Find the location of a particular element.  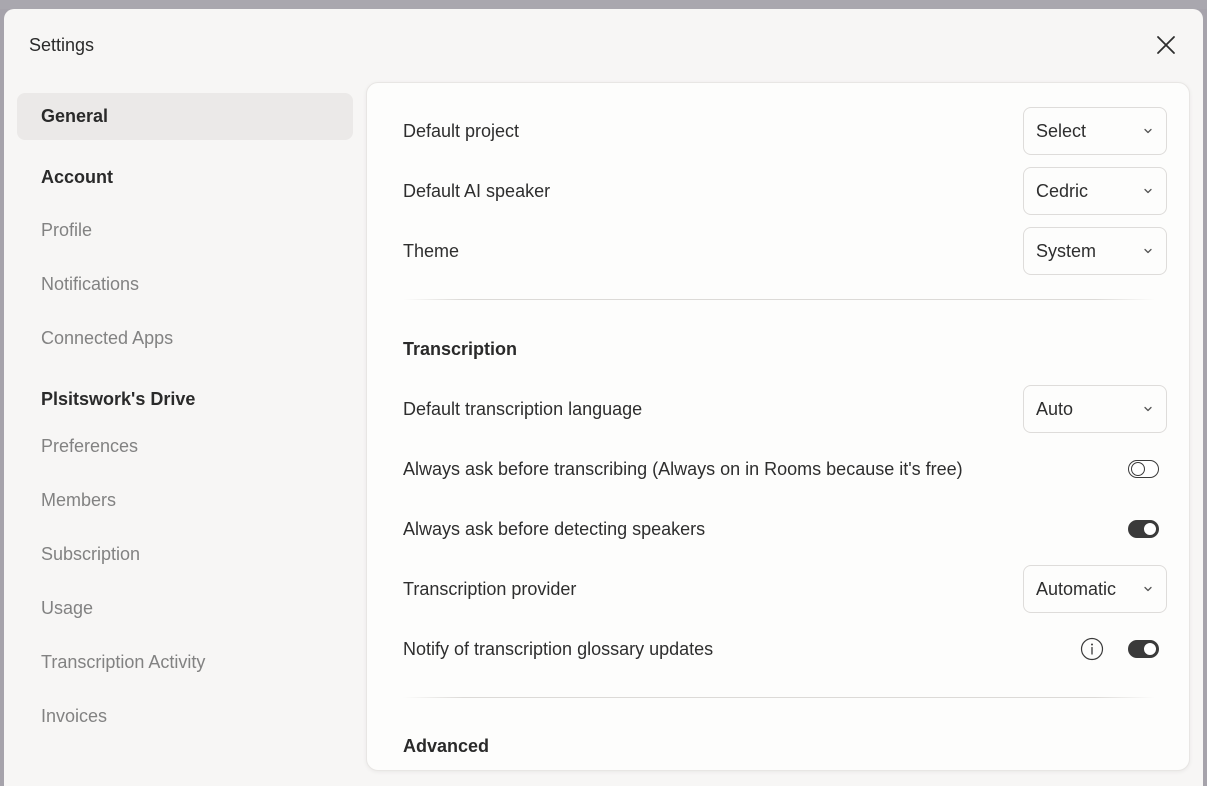

section-title-transcription: Transcription is located at coordinates (460, 349).